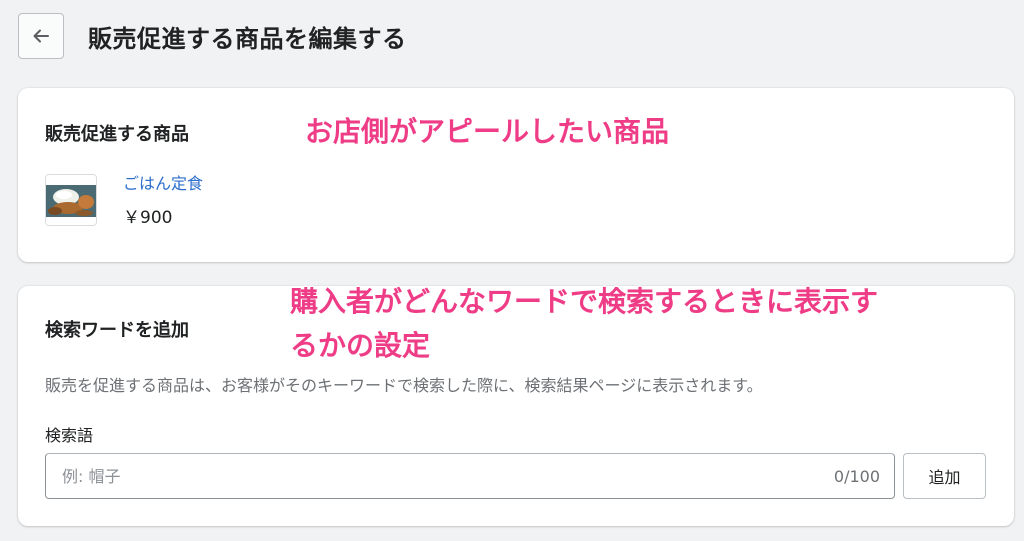  I want to click on annotation-line: 購入者がどんなワードで検索するときに表示す, so click(584, 301).